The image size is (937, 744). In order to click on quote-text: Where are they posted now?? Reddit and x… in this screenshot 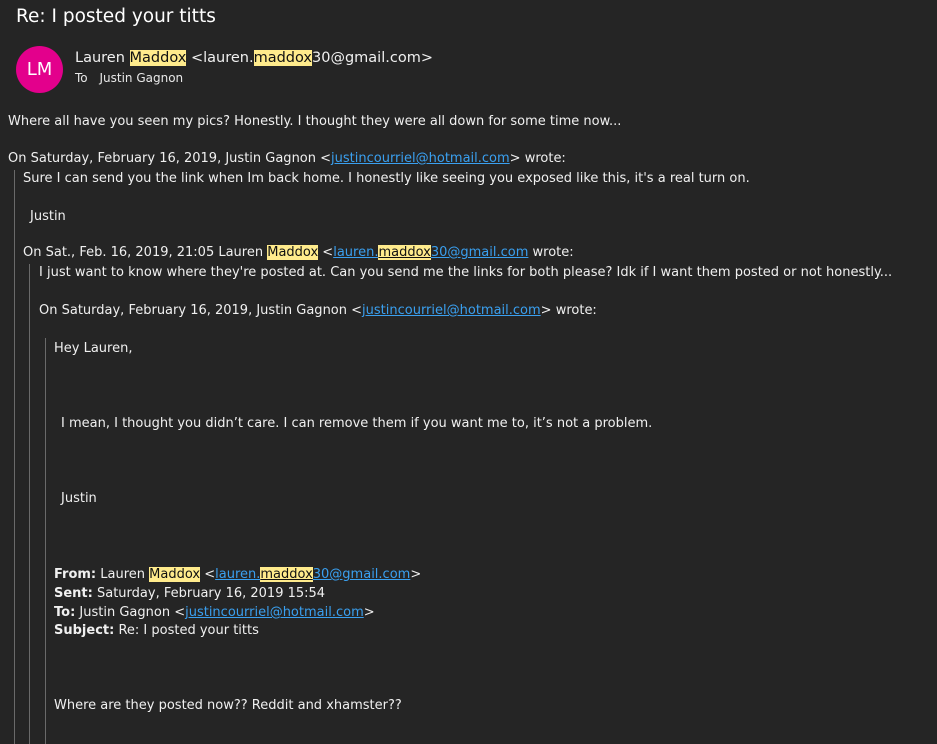, I will do `click(228, 705)`.